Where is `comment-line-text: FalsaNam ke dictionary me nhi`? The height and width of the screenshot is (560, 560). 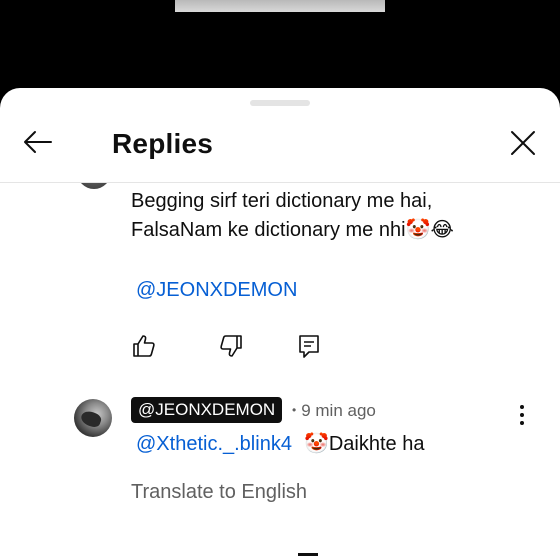
comment-line-text: FalsaNam ke dictionary me nhi is located at coordinates (268, 230).